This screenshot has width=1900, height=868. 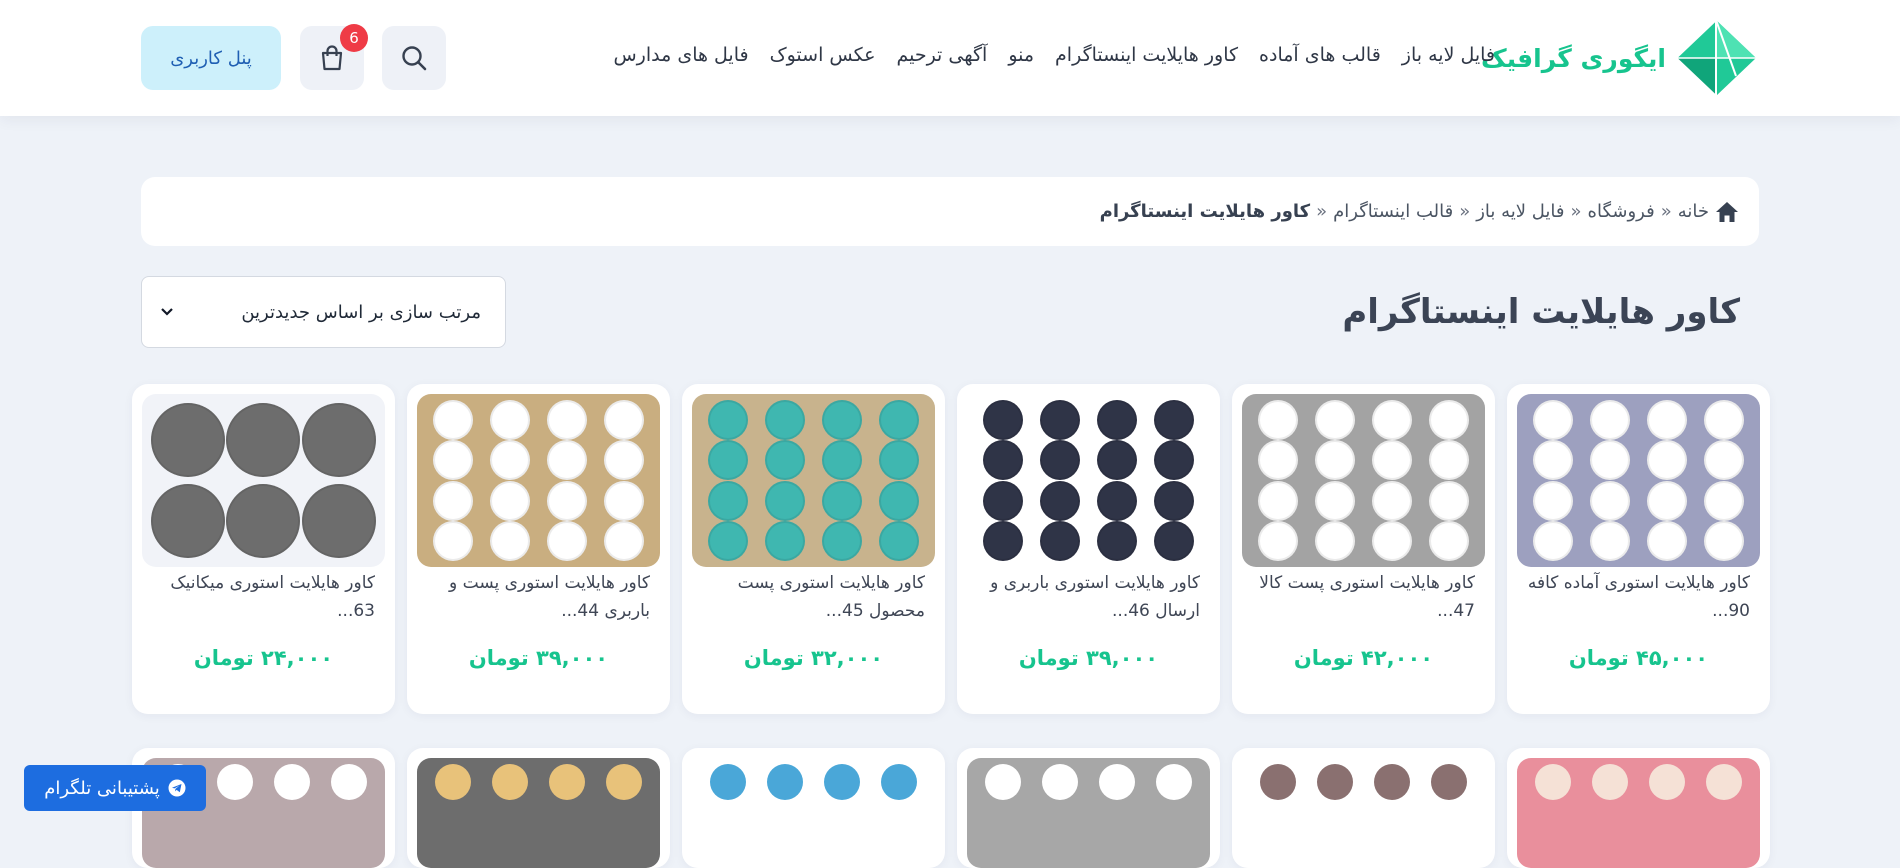 What do you see at coordinates (1146, 55) in the screenshot?
I see `nav-item-instagram-highlight: کاور هایلایت اینستاگرام` at bounding box center [1146, 55].